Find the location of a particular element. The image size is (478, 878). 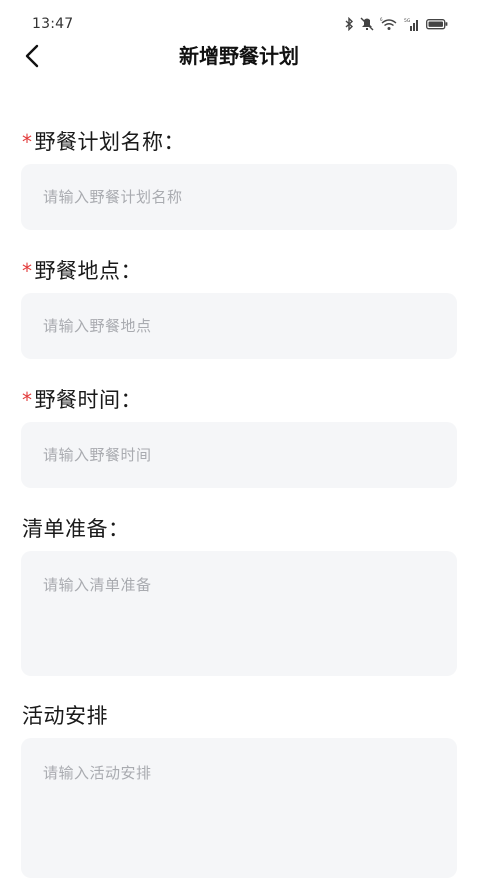

svg-text: 6 is located at coordinates (381, 19).